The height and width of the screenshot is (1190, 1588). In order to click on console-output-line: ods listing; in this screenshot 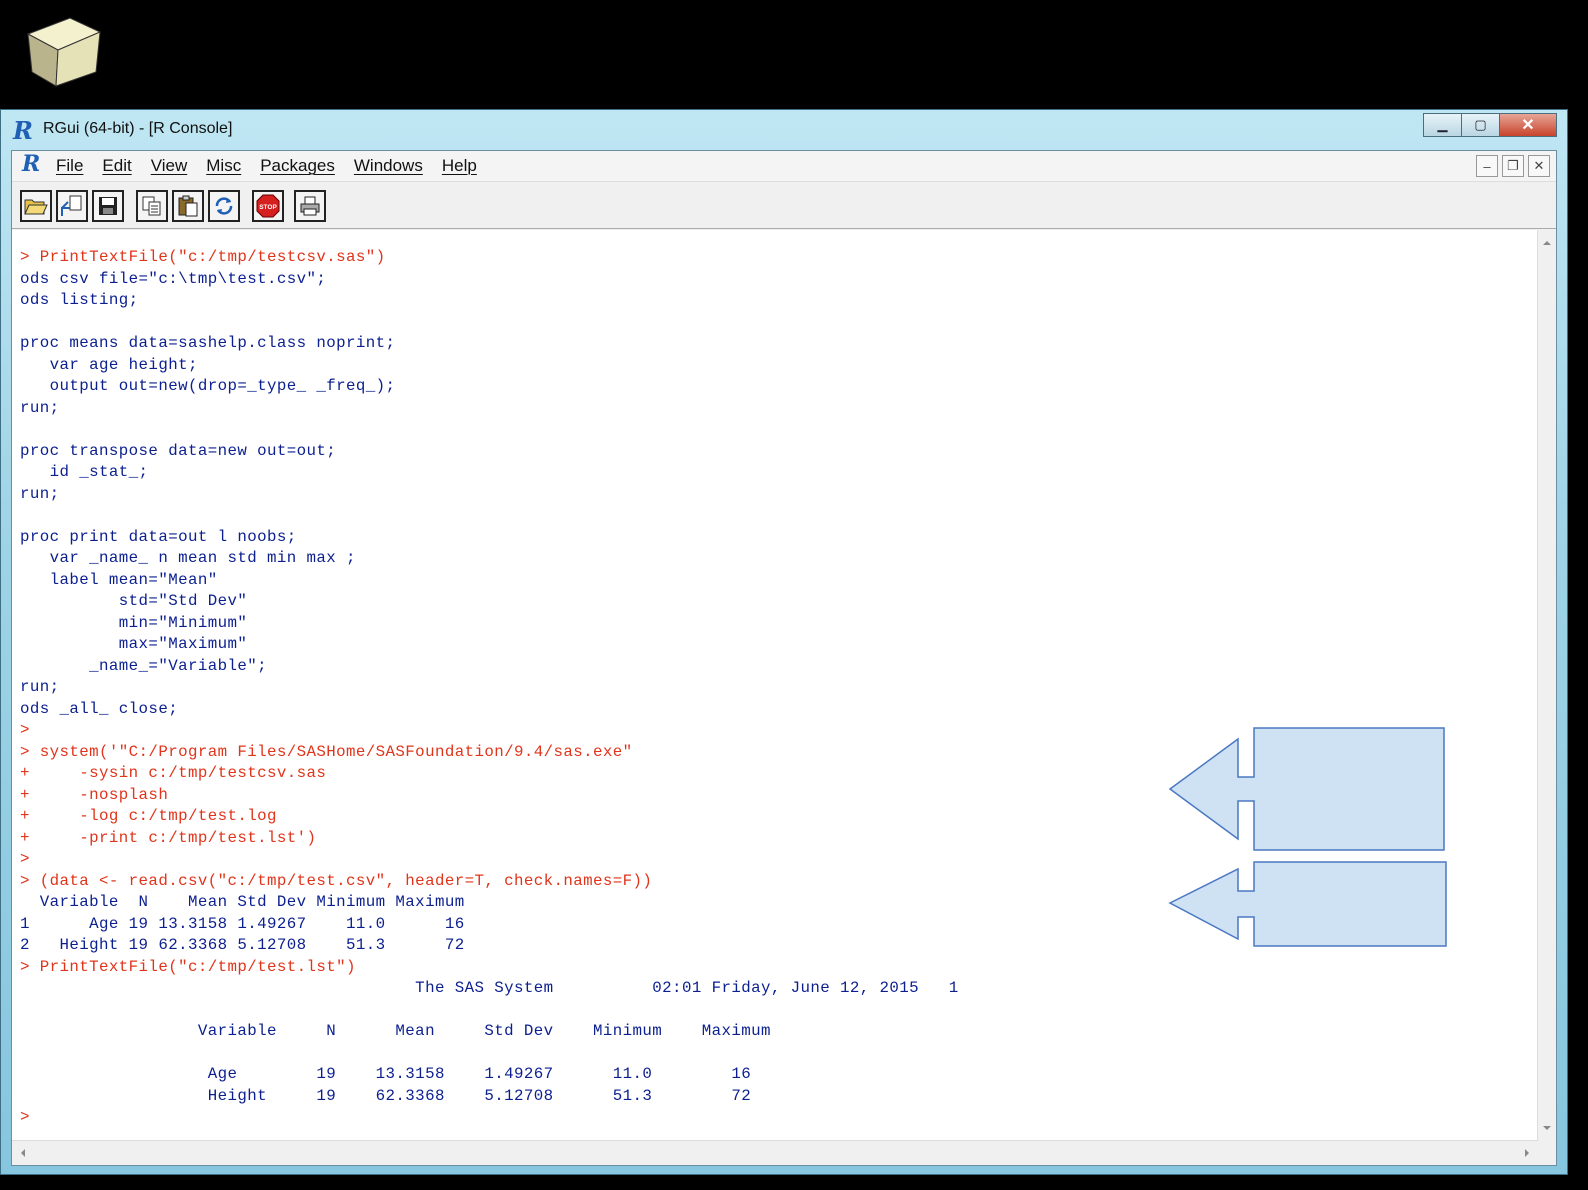, I will do `click(79, 300)`.